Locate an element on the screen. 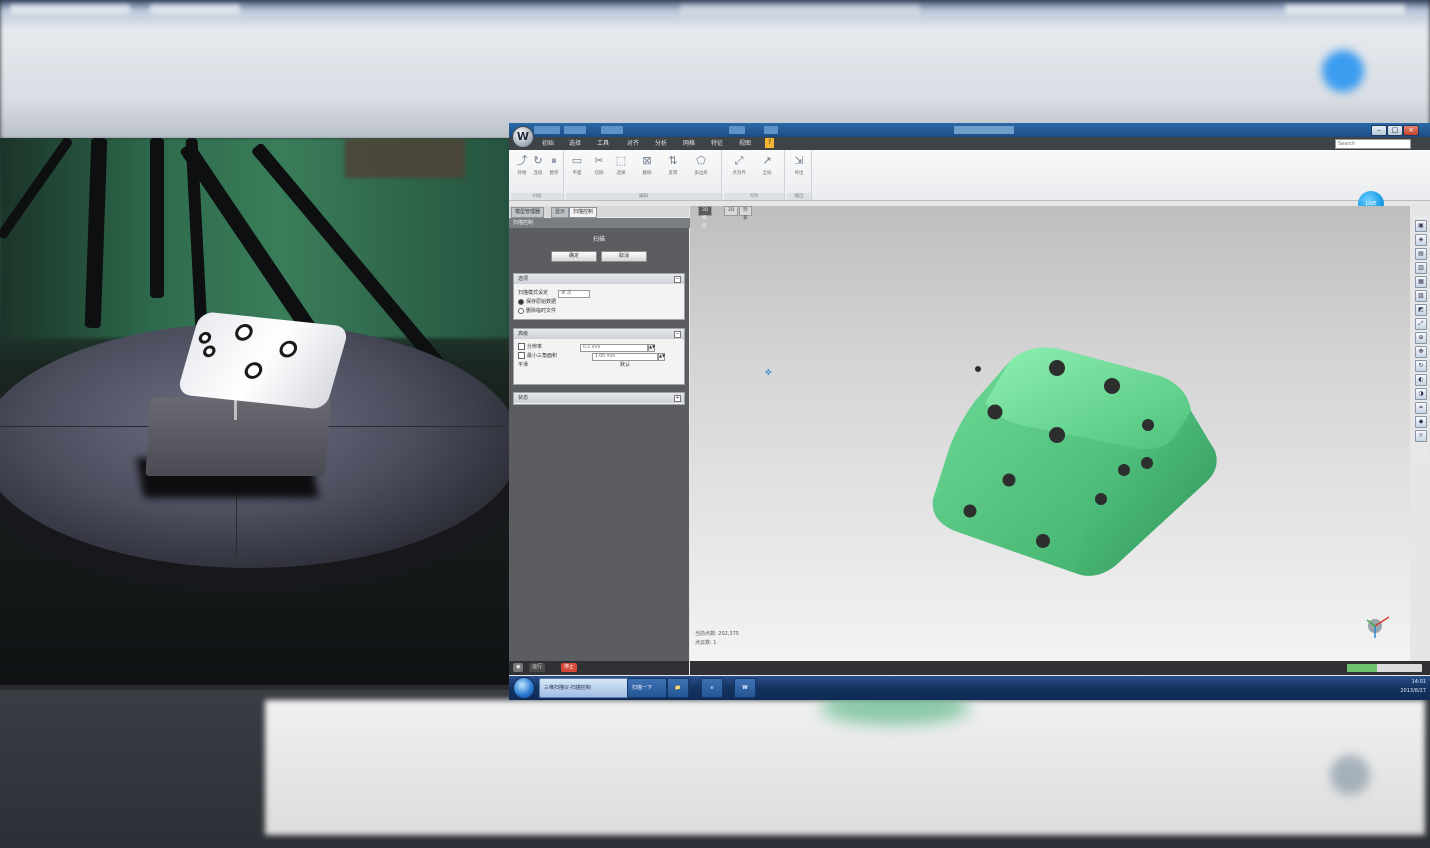 Image resolution: width=1430 pixels, height=848 pixels. min-area-field: 1.00 mm is located at coordinates (625, 357).